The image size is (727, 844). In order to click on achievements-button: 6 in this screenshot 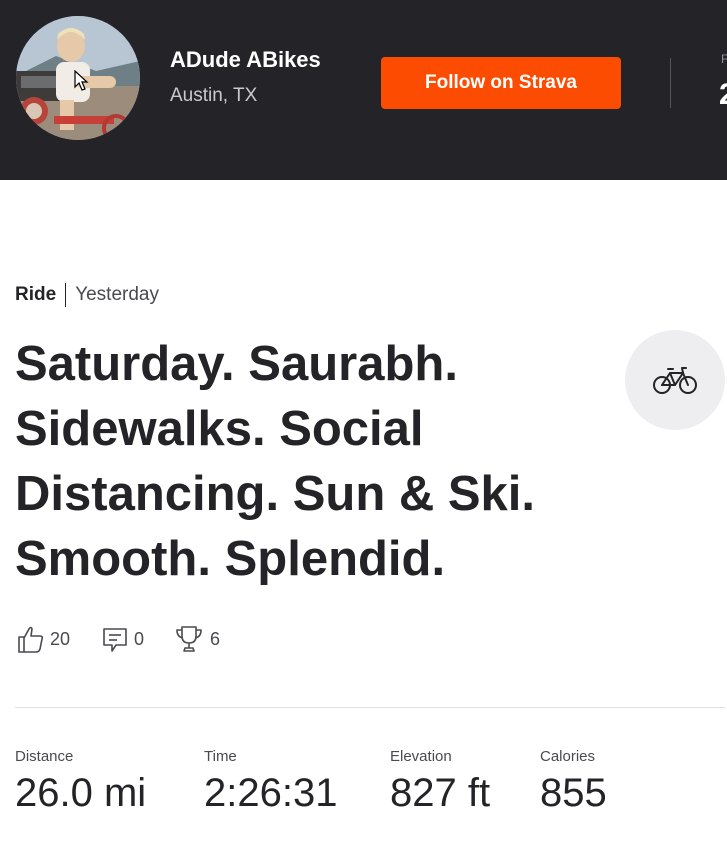, I will do `click(197, 639)`.